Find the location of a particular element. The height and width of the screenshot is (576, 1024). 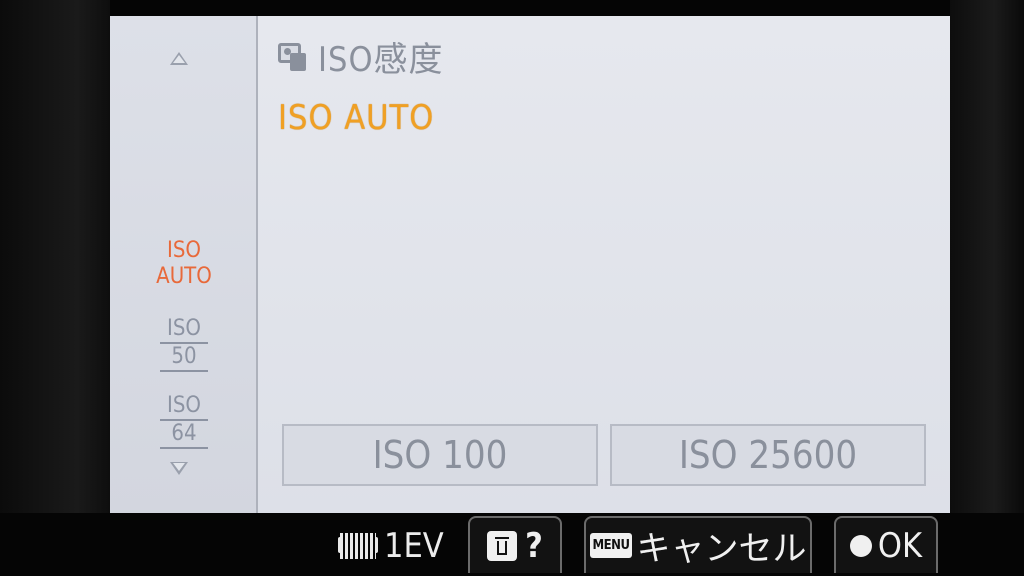

cancel-button: MENU キャンセル is located at coordinates (698, 544).